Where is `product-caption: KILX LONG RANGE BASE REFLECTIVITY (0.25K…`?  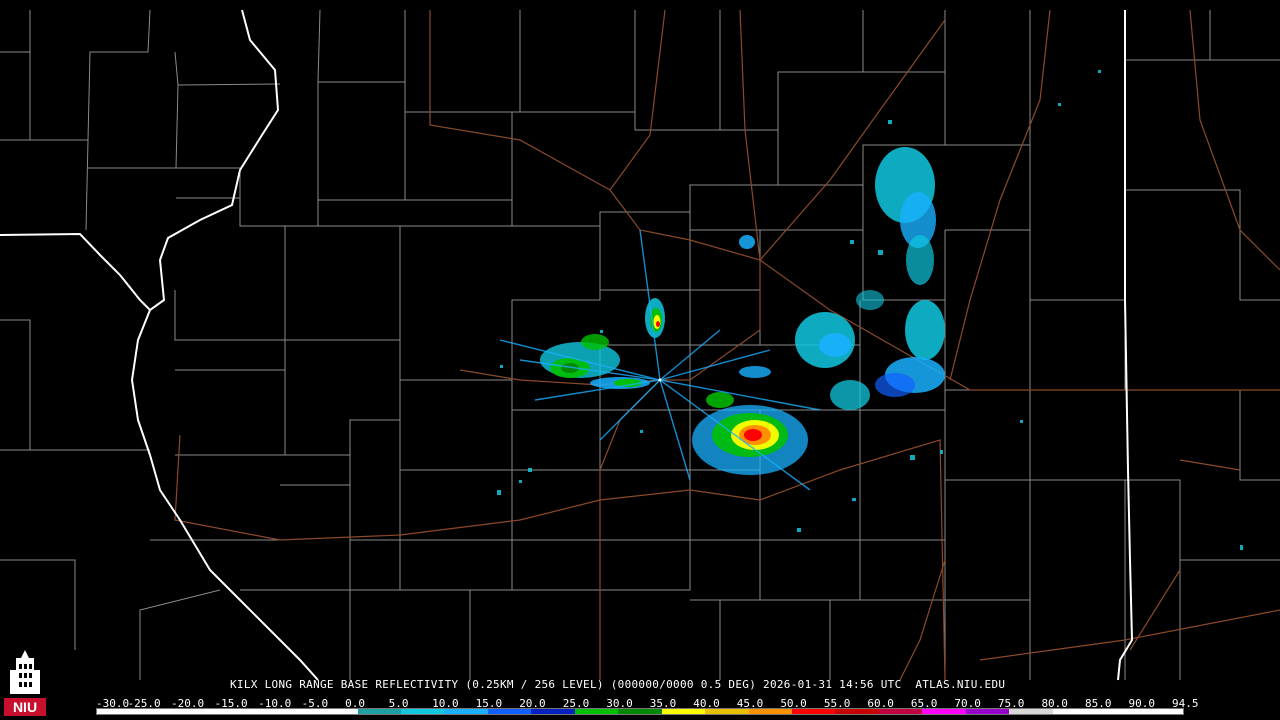
product-caption: KILX LONG RANGE BASE REFLECTIVITY (0.25K… is located at coordinates (618, 684).